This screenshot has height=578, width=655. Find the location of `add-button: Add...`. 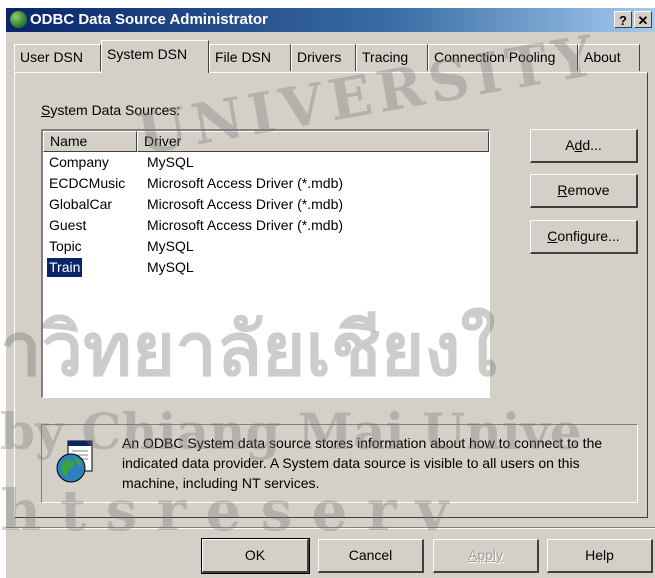

add-button: Add... is located at coordinates (584, 146).